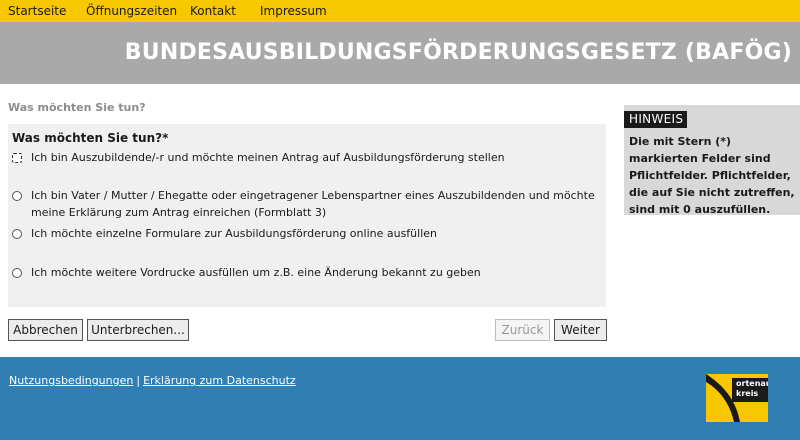  What do you see at coordinates (580, 330) in the screenshot?
I see `next-button: Weiter` at bounding box center [580, 330].